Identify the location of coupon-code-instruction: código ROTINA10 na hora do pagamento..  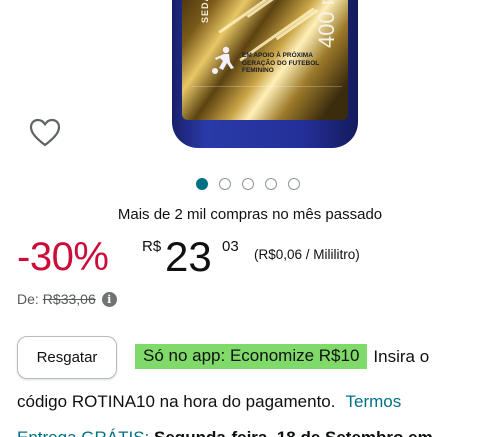
(176, 401).